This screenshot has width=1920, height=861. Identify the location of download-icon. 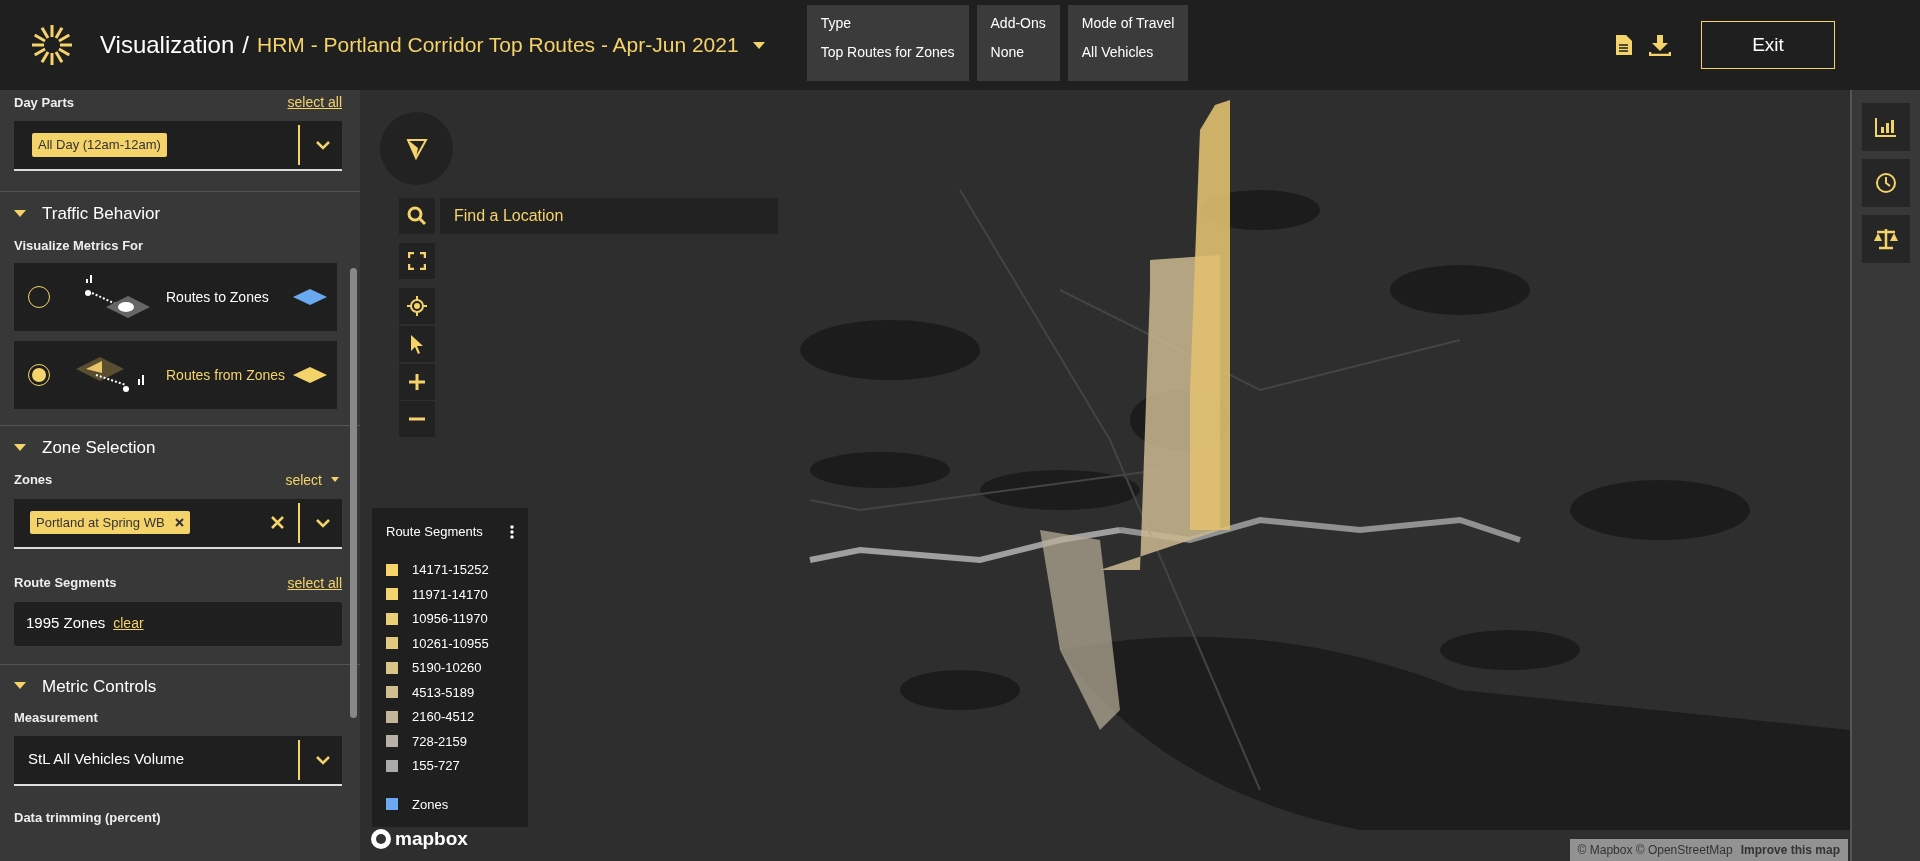
(1660, 45).